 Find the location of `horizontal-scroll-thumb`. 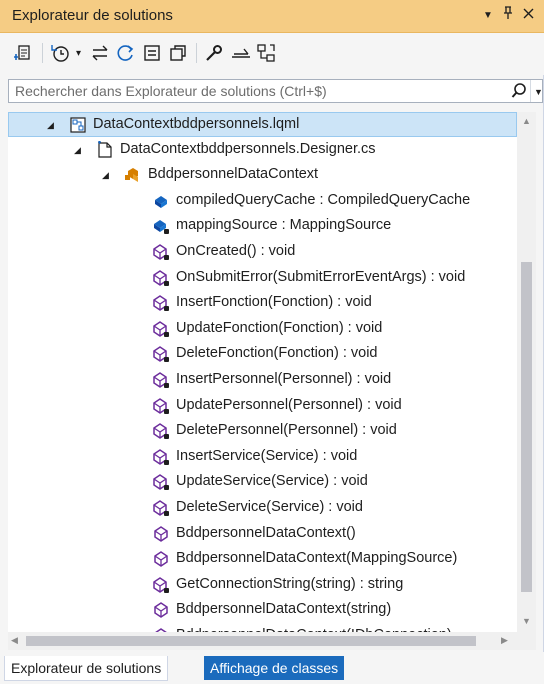

horizontal-scroll-thumb is located at coordinates (251, 641).